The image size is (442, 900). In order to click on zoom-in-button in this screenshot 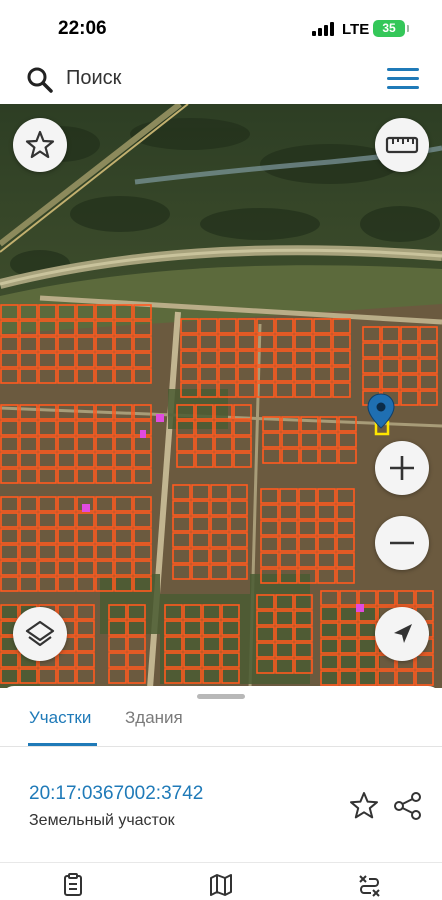, I will do `click(402, 468)`.